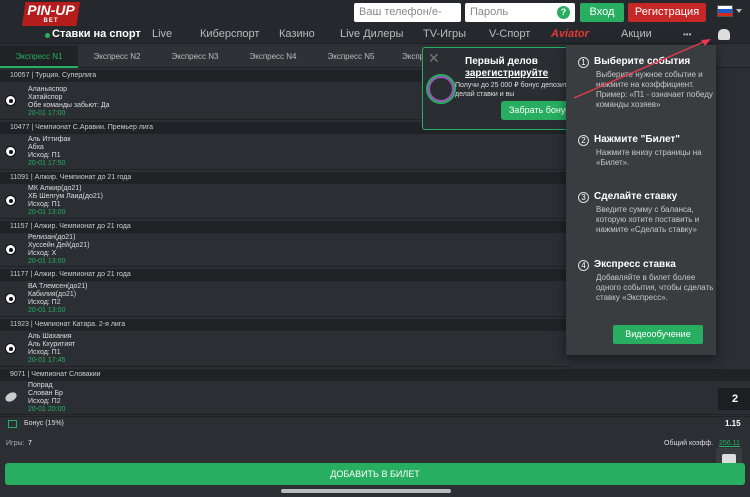 The width and height of the screenshot is (750, 497). I want to click on tab-express-1: Экспресс N1, so click(39, 57).